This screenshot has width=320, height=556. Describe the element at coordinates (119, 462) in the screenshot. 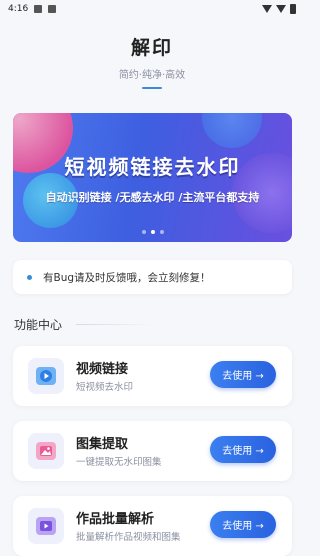

I see `feature-desc: 一键提取无水印图集` at that location.